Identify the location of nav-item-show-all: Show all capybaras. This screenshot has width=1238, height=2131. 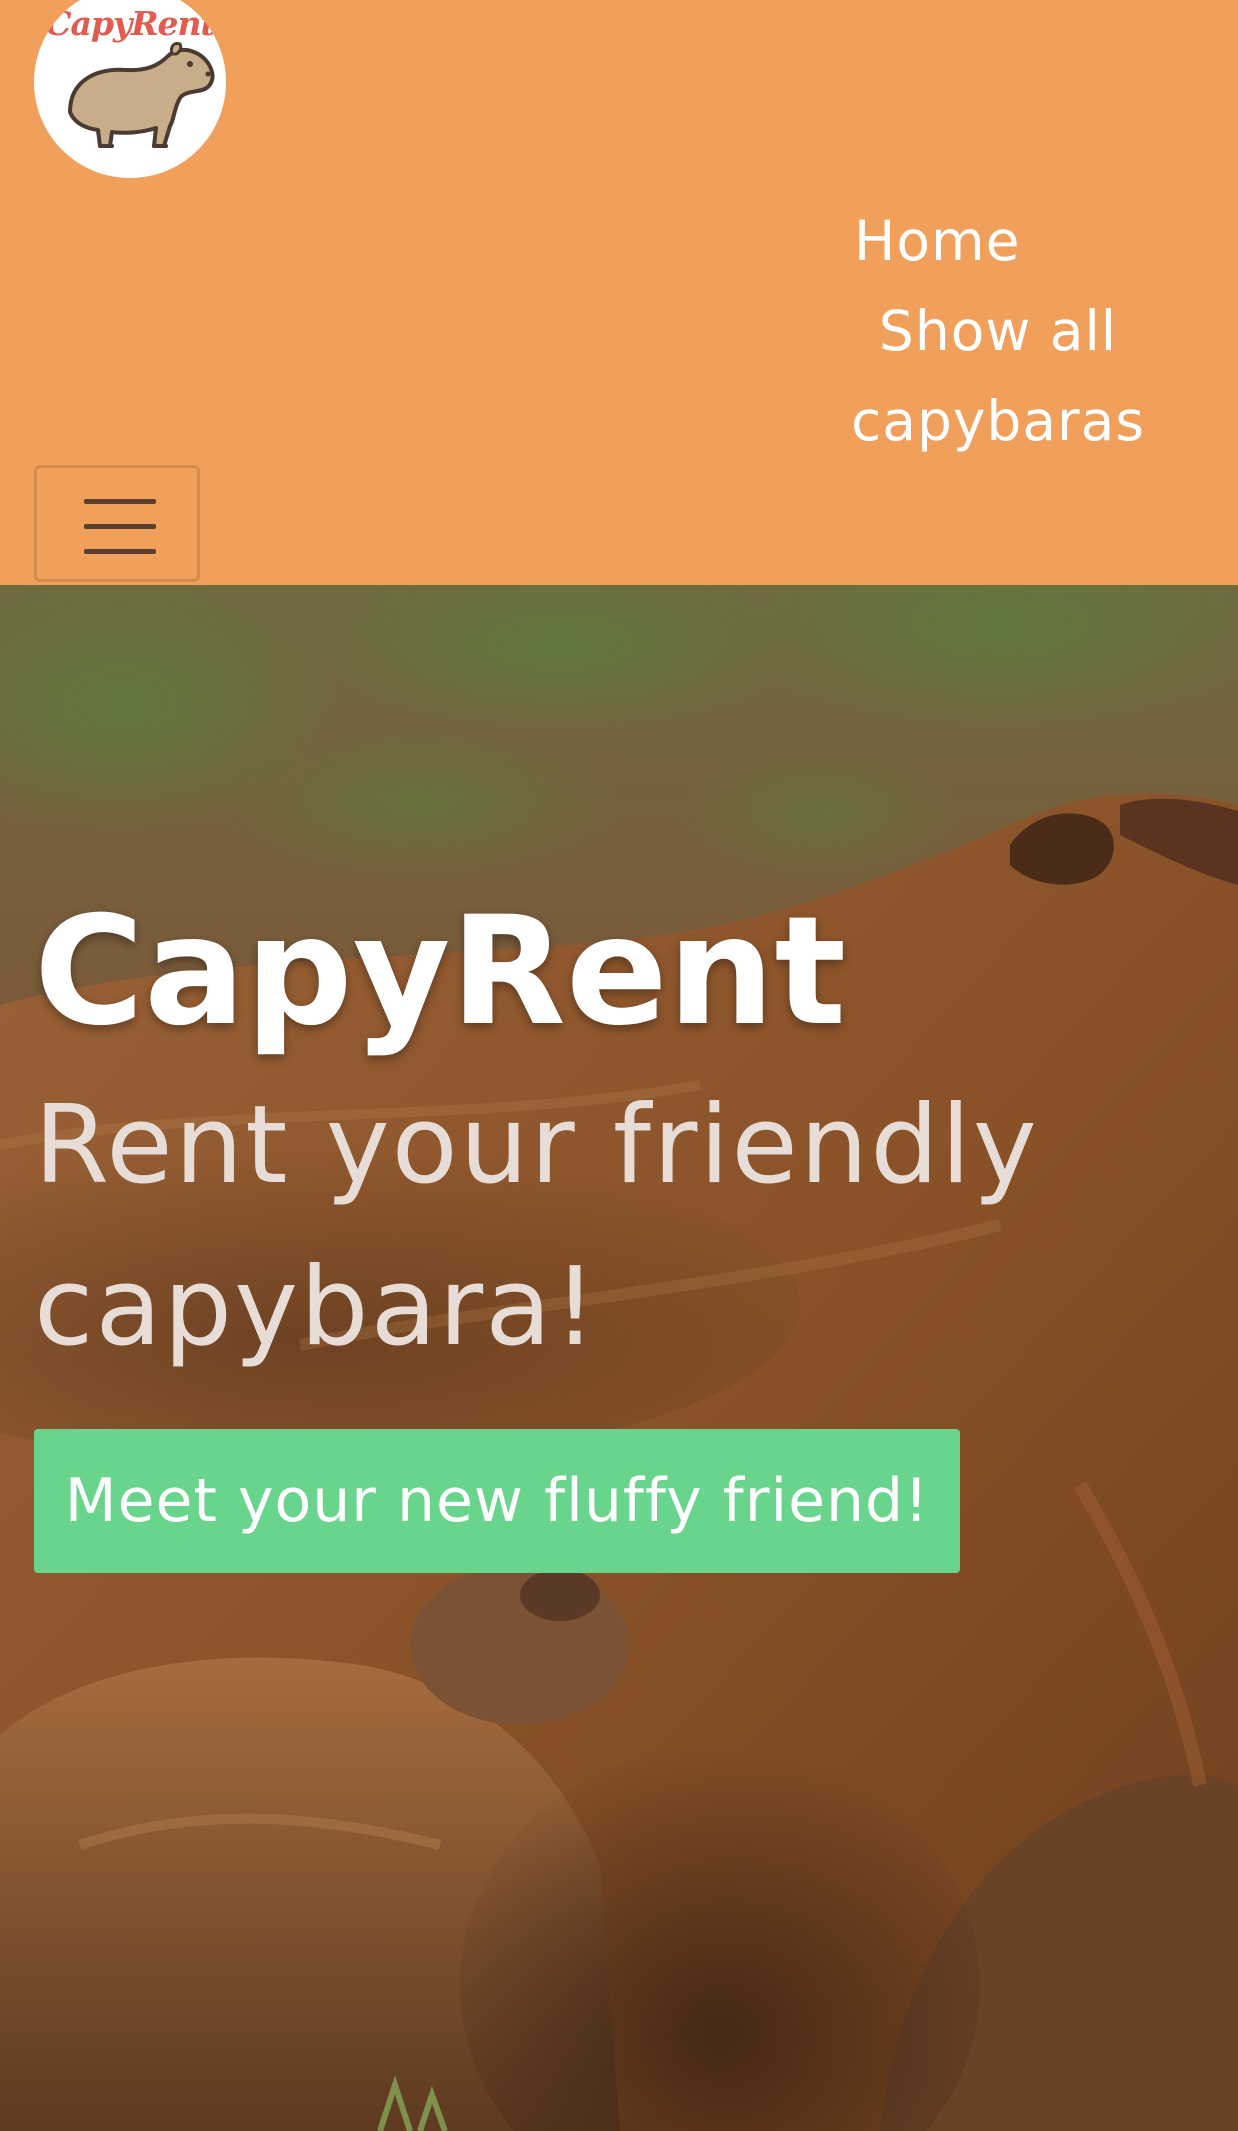
(998, 376).